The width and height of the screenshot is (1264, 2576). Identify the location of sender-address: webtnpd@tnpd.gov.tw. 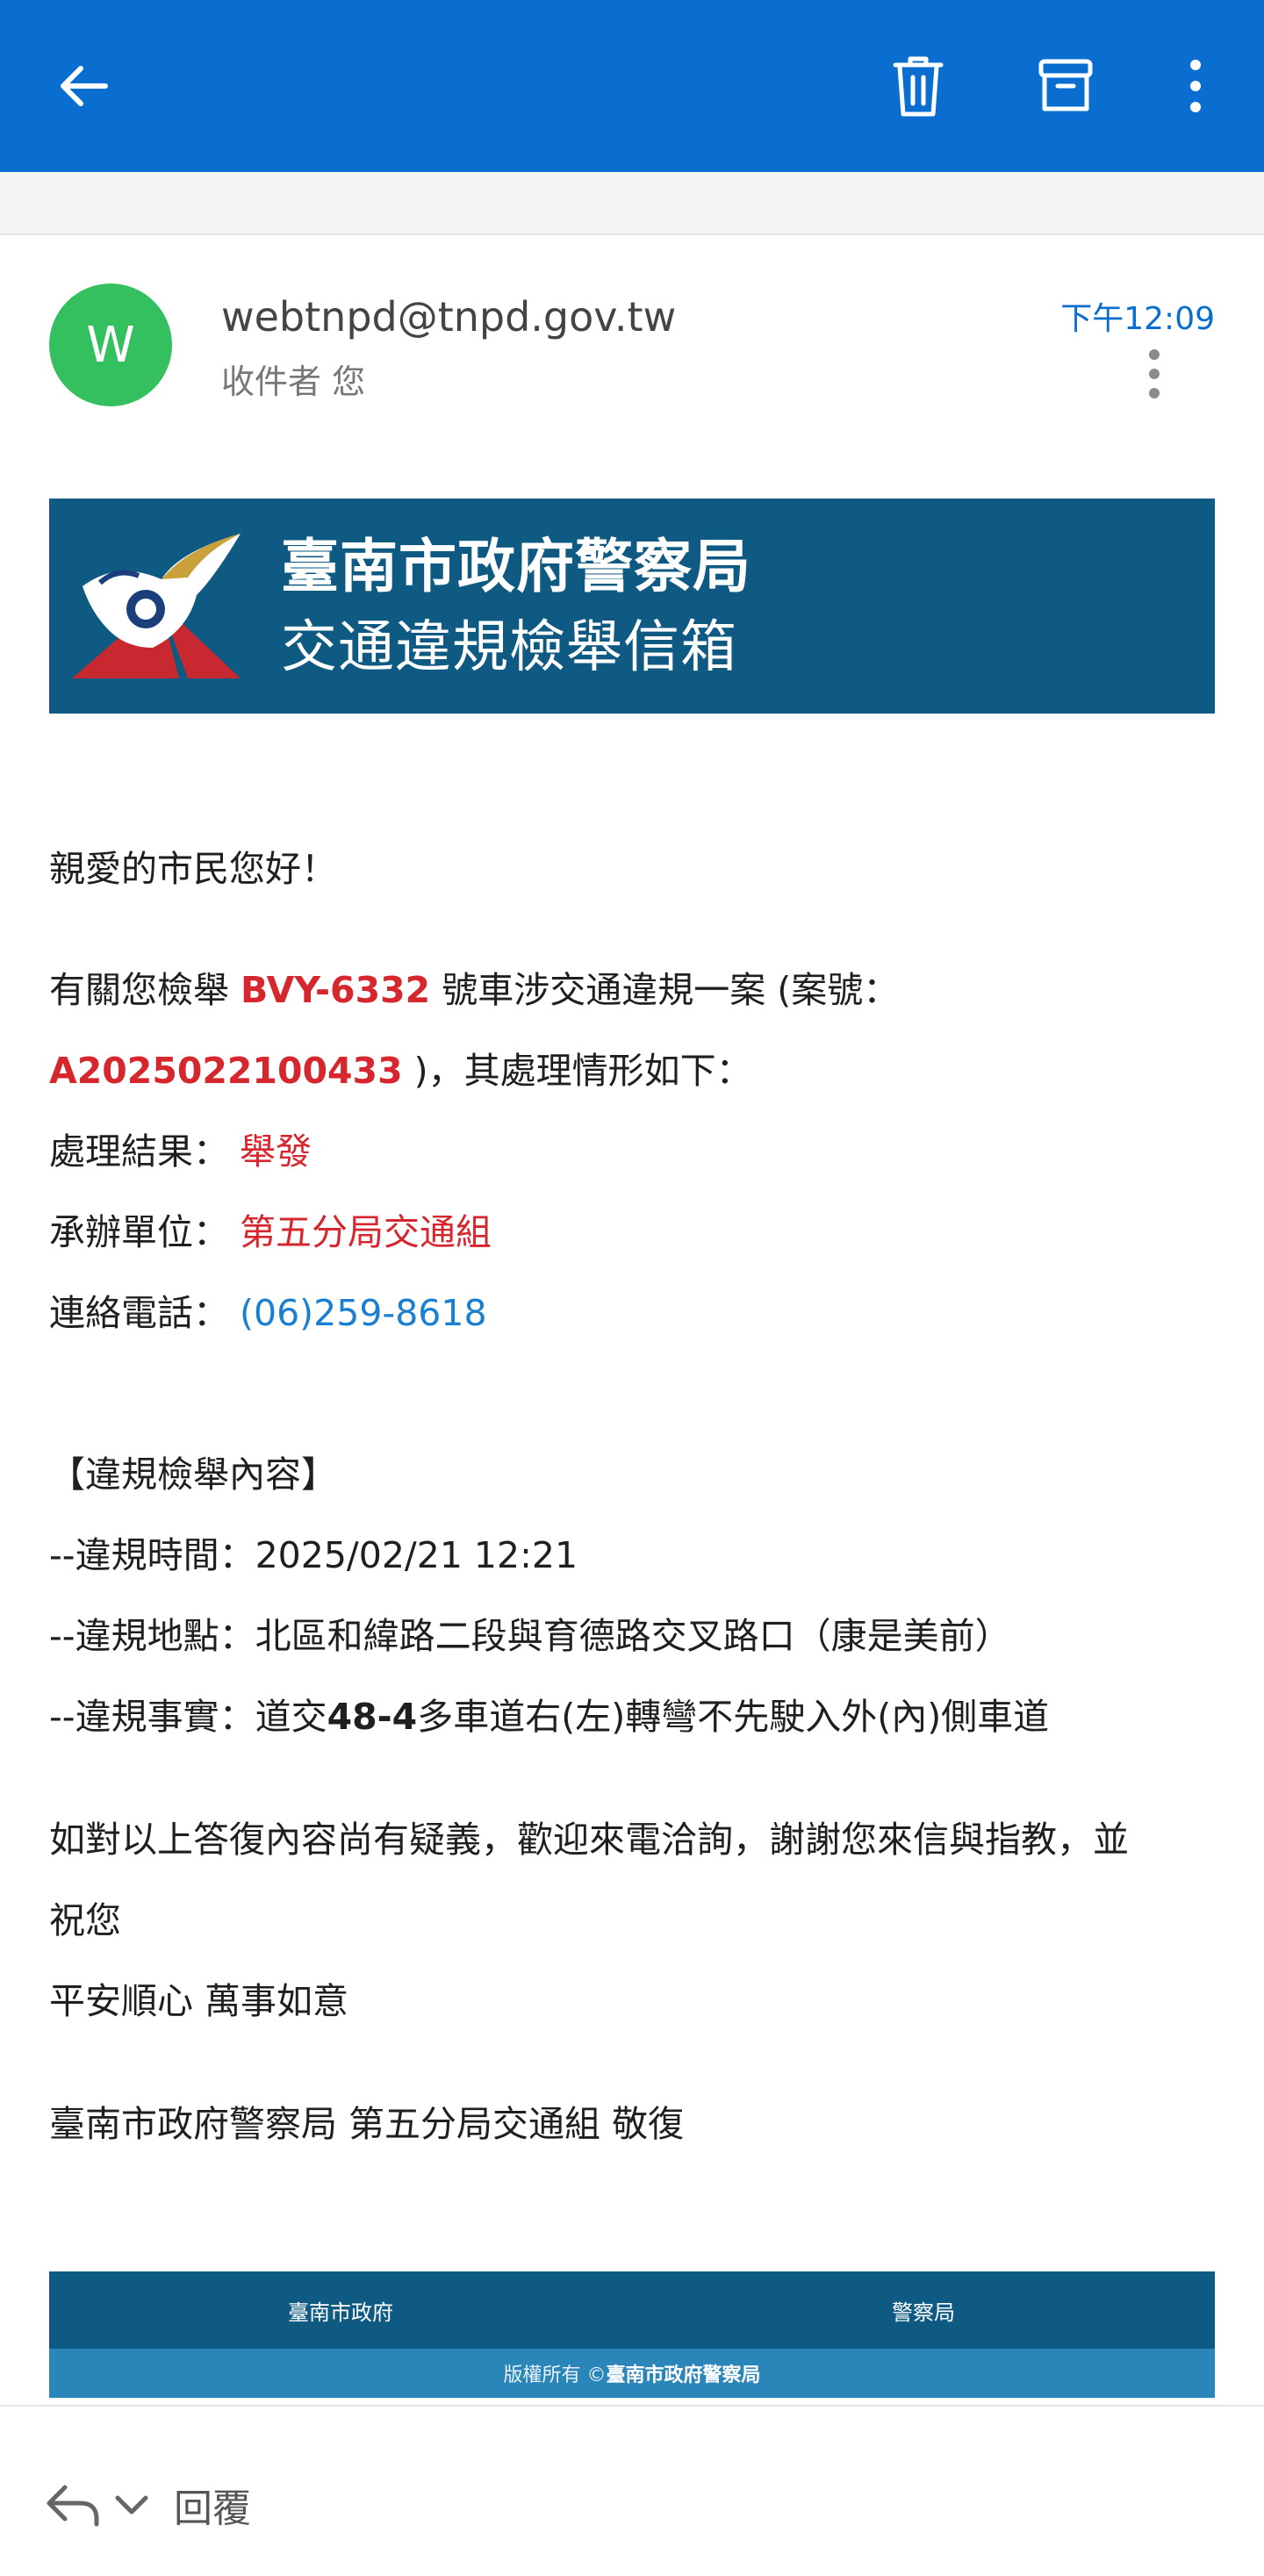
(448, 317).